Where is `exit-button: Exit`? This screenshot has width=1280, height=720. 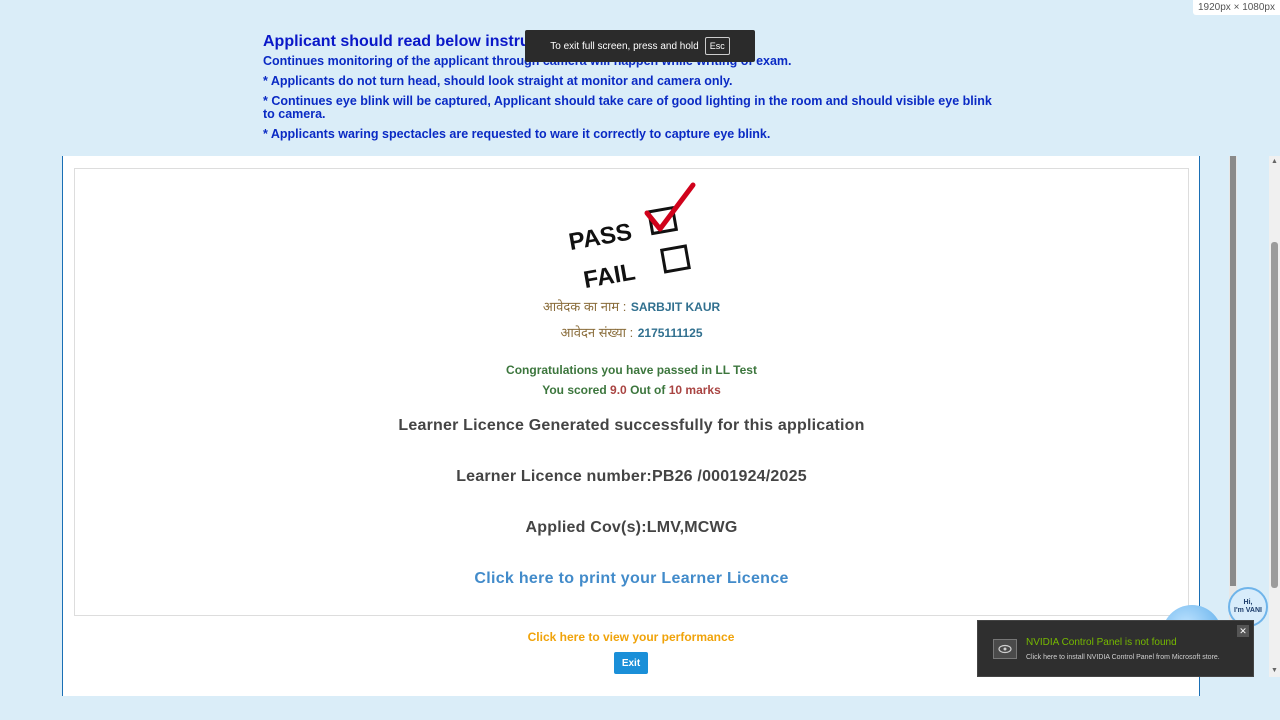
exit-button: Exit is located at coordinates (631, 663).